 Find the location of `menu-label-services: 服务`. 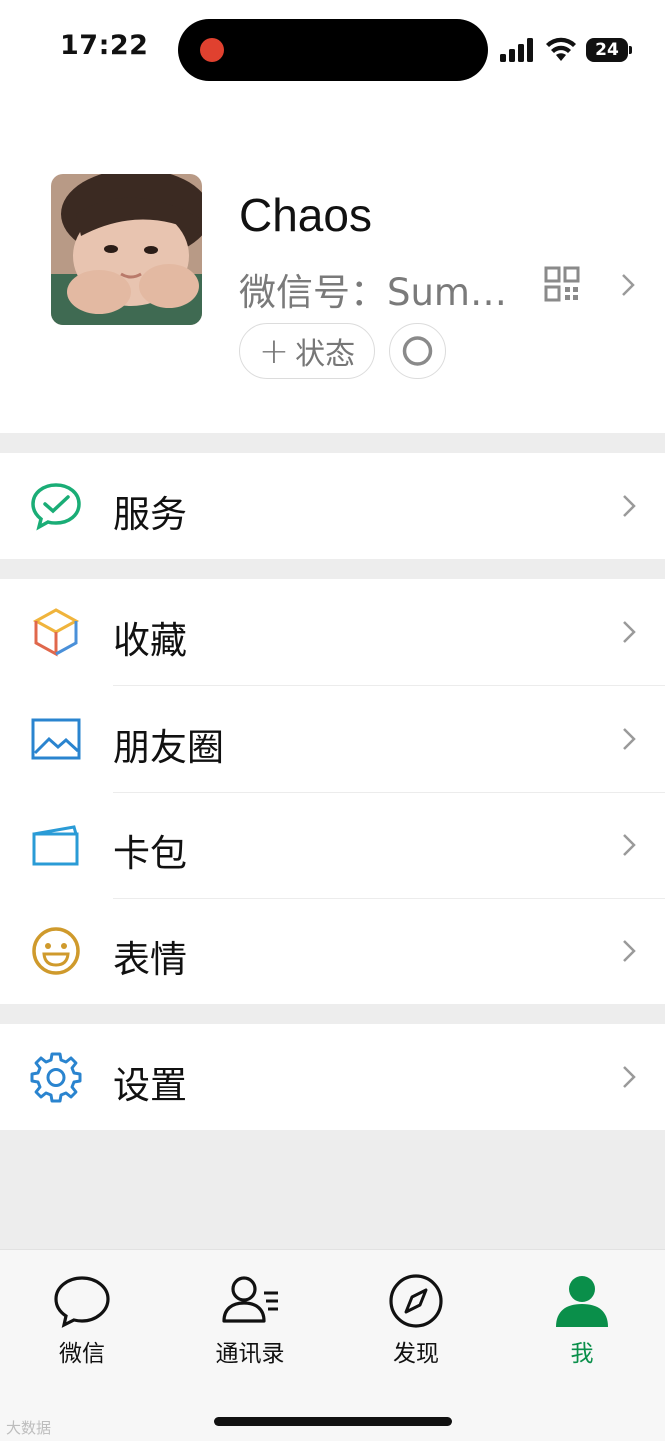

menu-label-services: 服务 is located at coordinates (150, 514).